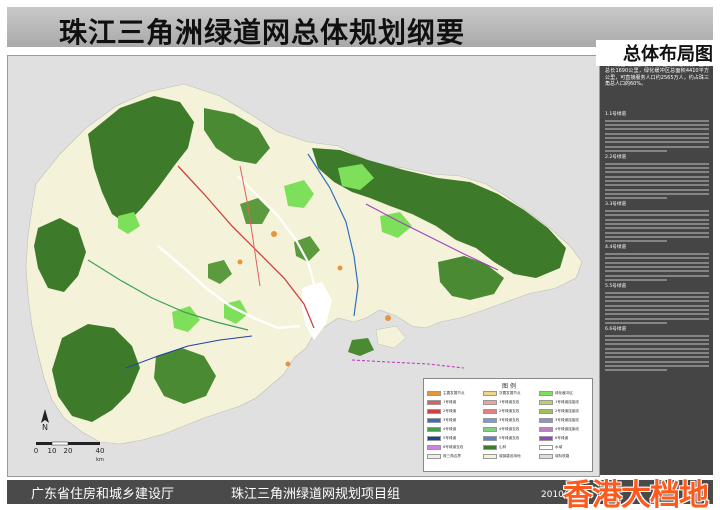 The height and width of the screenshot is (510, 720). I want to click on legend-item: 2号绿道连接线, so click(566, 411).